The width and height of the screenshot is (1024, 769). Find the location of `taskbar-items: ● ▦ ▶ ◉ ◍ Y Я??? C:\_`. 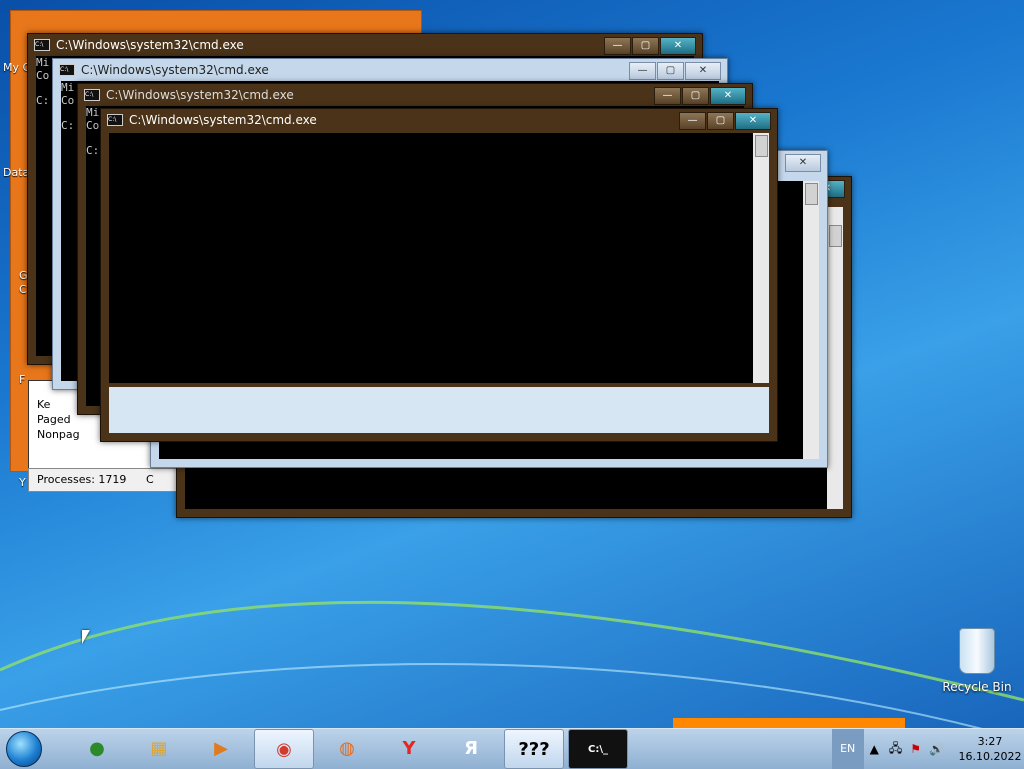

taskbar-items: ● ▦ ▶ ◉ ◍ Y Я??? C:\_ is located at coordinates (346, 749).